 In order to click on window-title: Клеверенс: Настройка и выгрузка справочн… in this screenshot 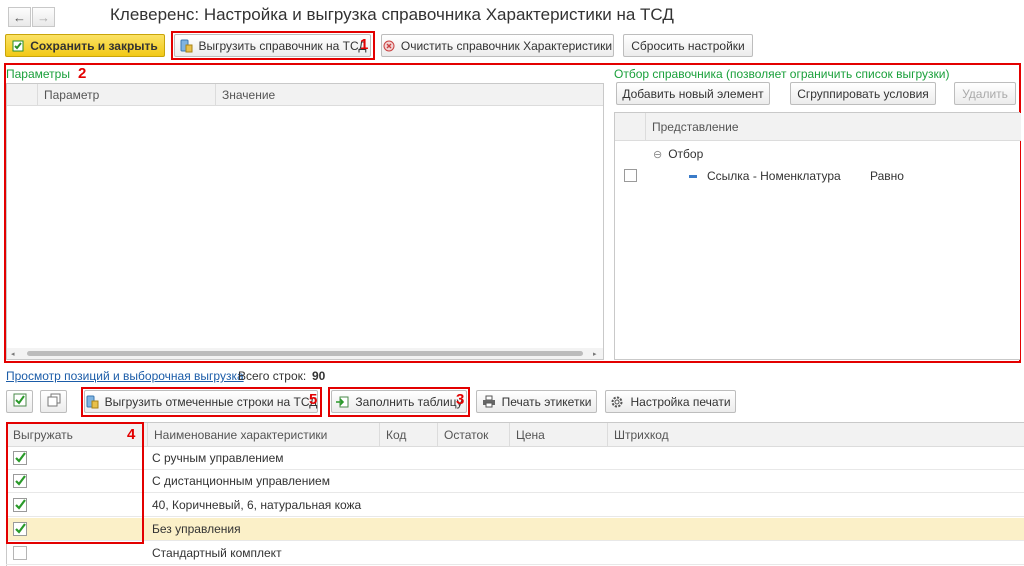, I will do `click(392, 14)`.